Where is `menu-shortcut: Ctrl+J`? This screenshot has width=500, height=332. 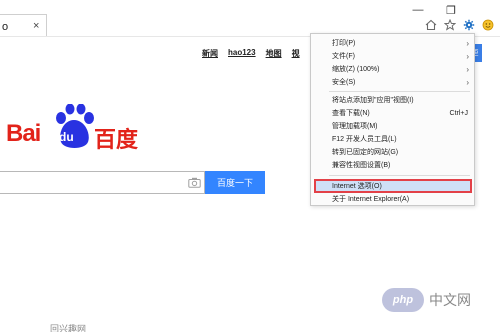 menu-shortcut: Ctrl+J is located at coordinates (458, 113).